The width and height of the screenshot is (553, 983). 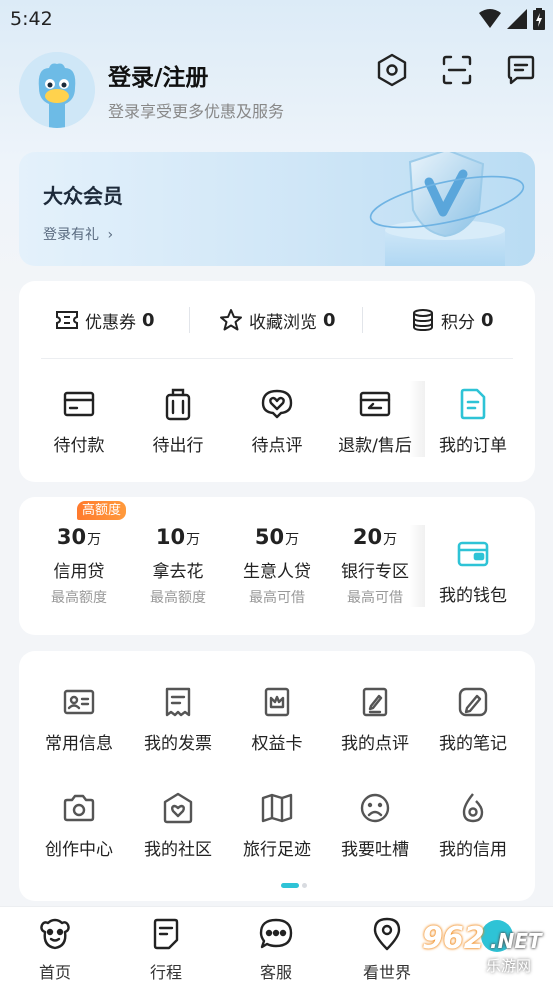 I want to click on location-icon, so click(x=387, y=934).